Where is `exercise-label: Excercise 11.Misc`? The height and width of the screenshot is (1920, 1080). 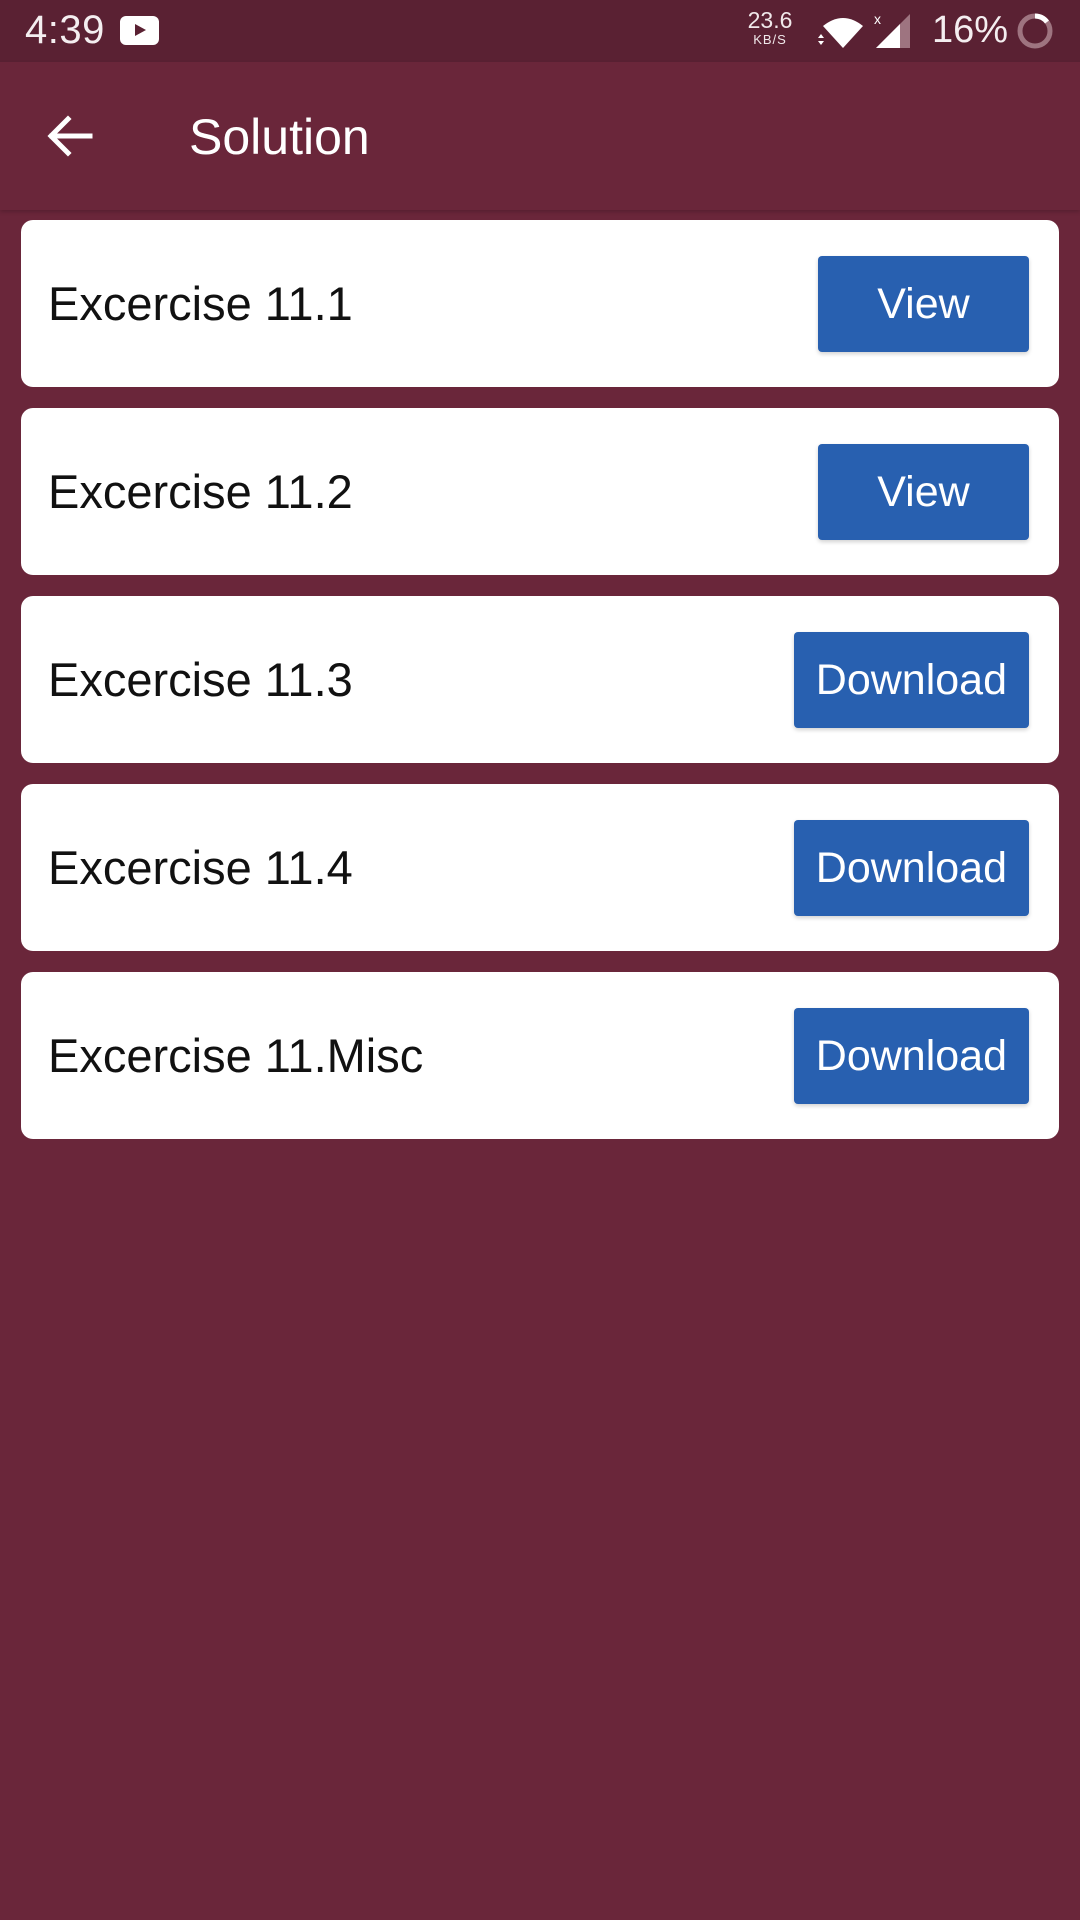 exercise-label: Excercise 11.Misc is located at coordinates (236, 1055).